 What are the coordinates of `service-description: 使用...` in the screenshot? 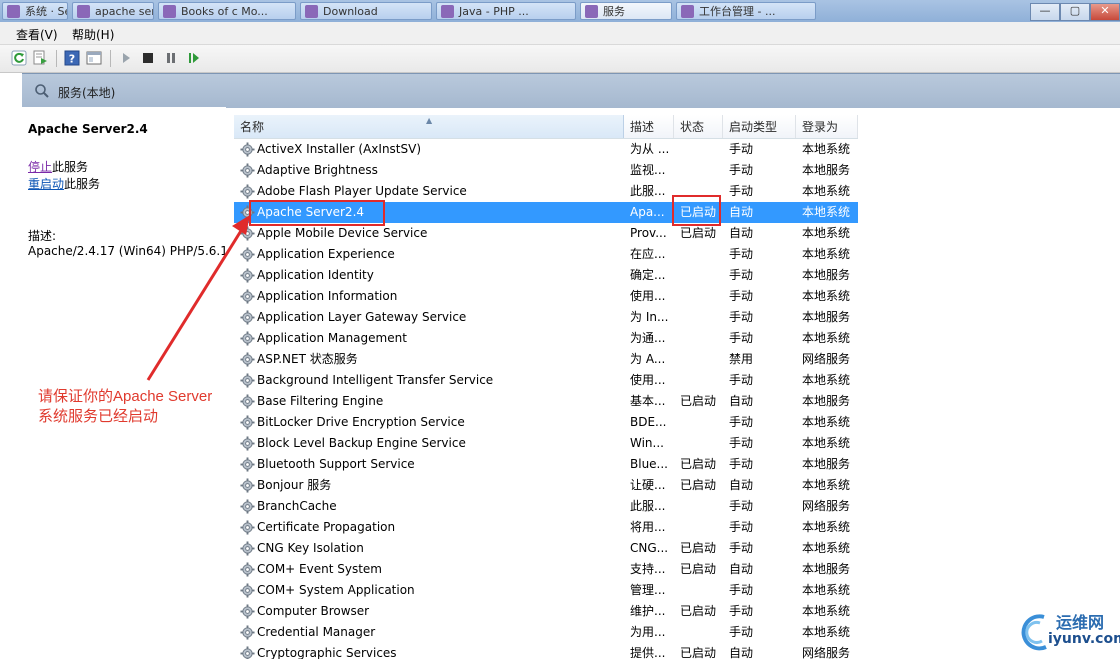 It's located at (648, 380).